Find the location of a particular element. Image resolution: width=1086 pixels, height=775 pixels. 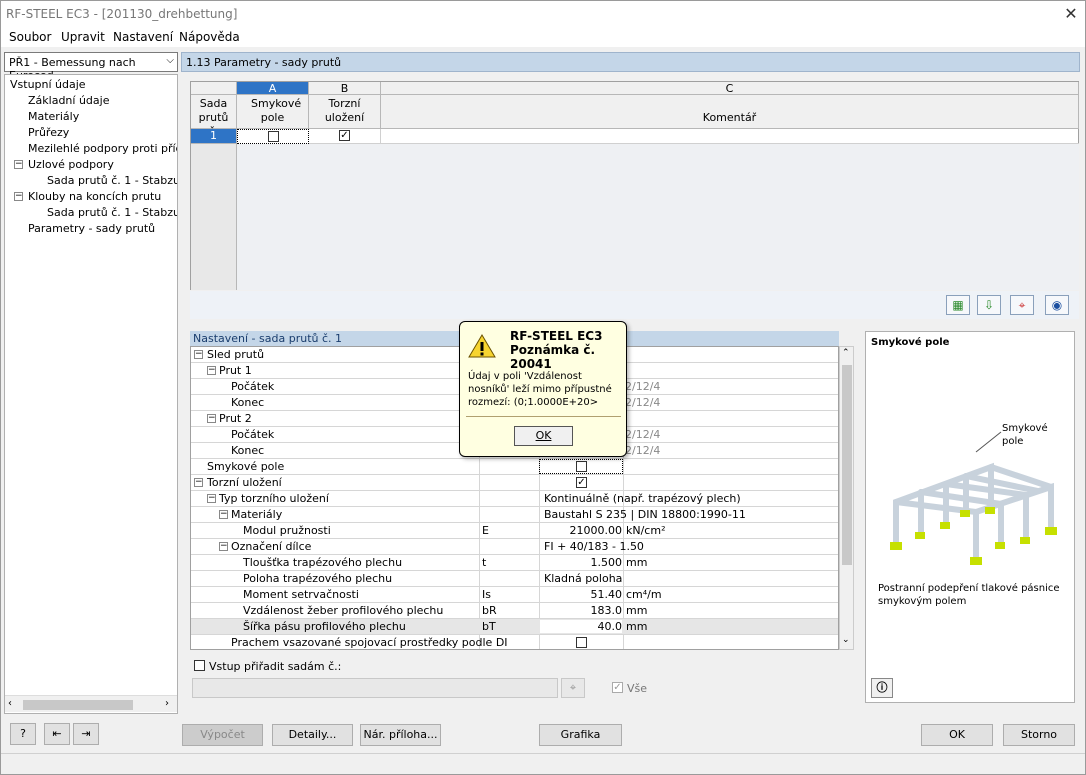

menu-soubor: Soubor is located at coordinates (30, 37).